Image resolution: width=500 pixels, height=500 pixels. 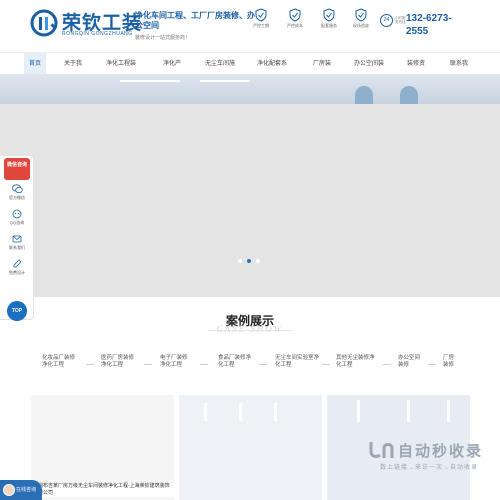 What do you see at coordinates (386, 20) in the screenshot?
I see `hotline-24h-icon: 24` at bounding box center [386, 20].